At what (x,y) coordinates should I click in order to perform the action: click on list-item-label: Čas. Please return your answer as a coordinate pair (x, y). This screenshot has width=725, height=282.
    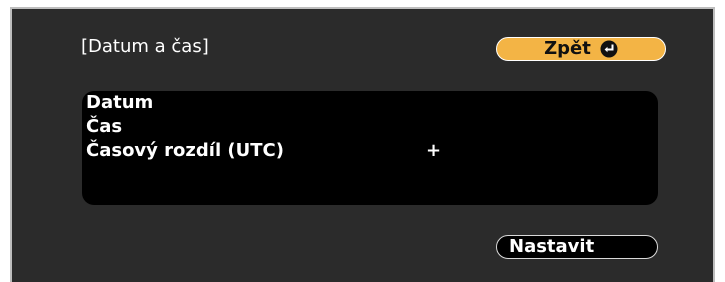
    Looking at the image, I should click on (104, 126).